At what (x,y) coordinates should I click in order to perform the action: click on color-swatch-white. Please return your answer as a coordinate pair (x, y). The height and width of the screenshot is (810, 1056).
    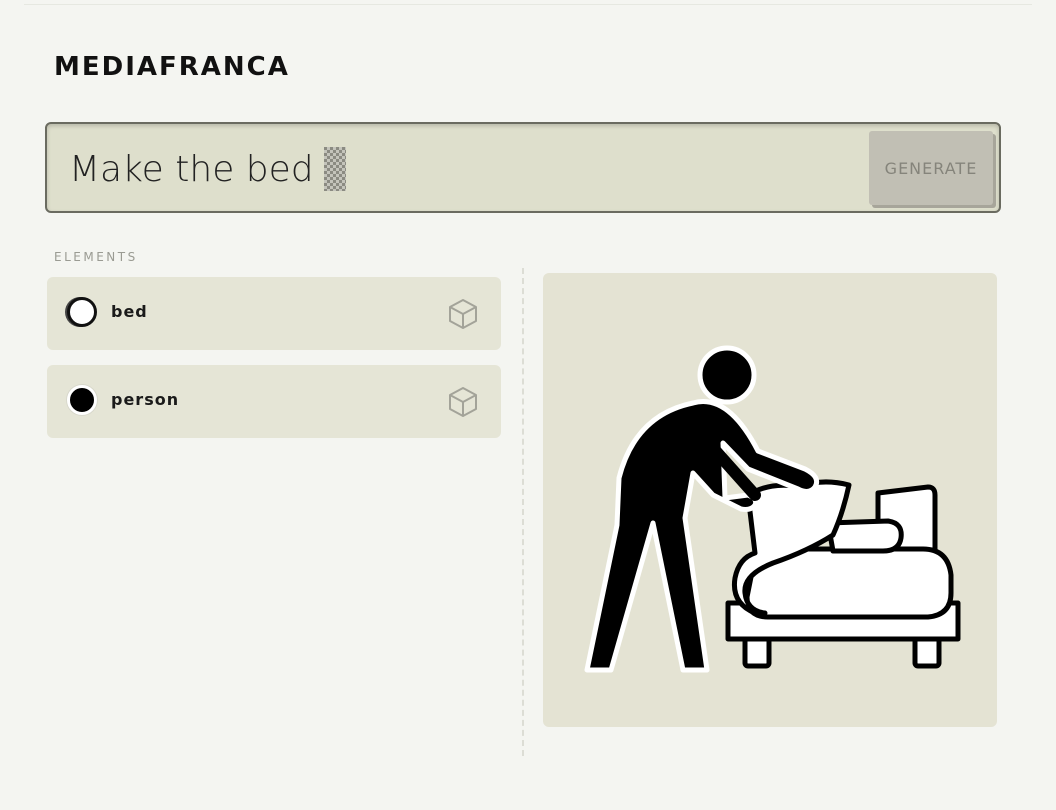
    Looking at the image, I should click on (82, 312).